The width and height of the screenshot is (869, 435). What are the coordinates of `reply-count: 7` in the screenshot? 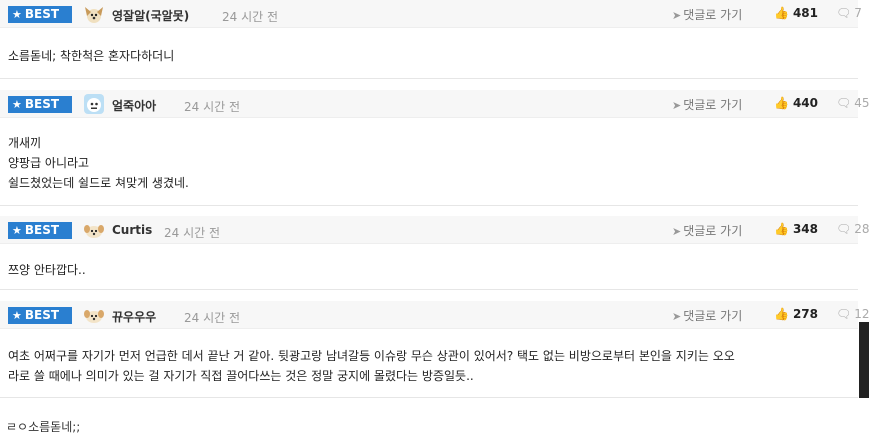 It's located at (858, 13).